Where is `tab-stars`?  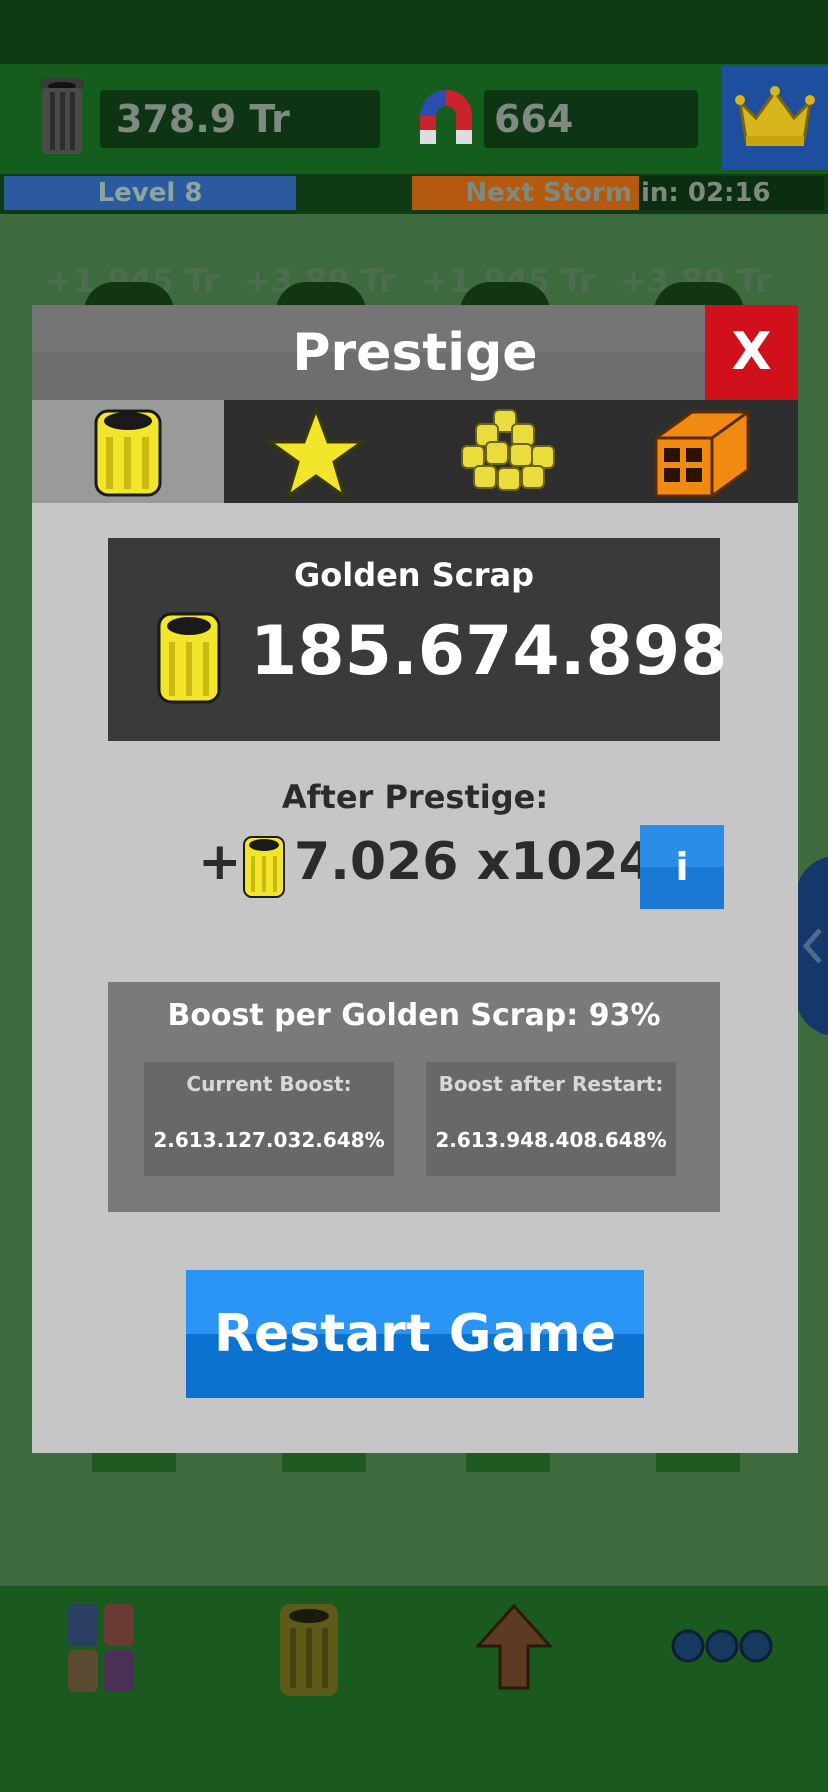
tab-stars is located at coordinates (320, 451).